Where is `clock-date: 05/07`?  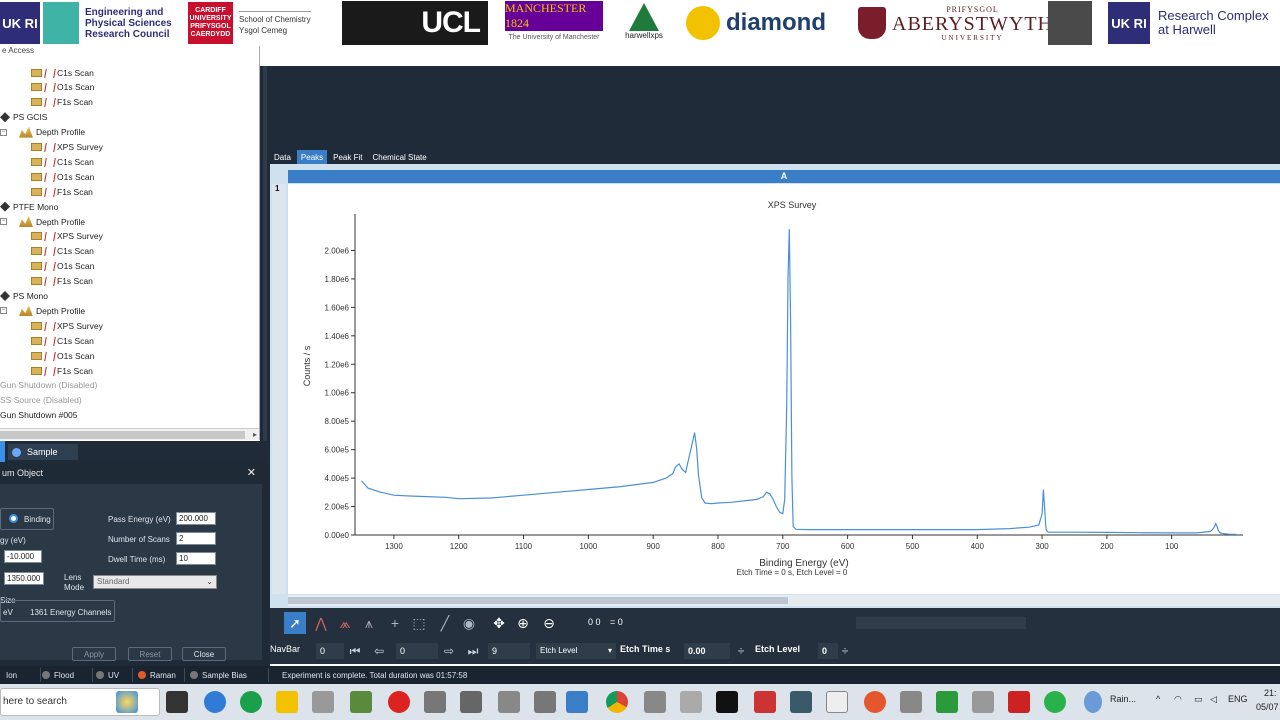
clock-date: 05/07 is located at coordinates (1267, 707).